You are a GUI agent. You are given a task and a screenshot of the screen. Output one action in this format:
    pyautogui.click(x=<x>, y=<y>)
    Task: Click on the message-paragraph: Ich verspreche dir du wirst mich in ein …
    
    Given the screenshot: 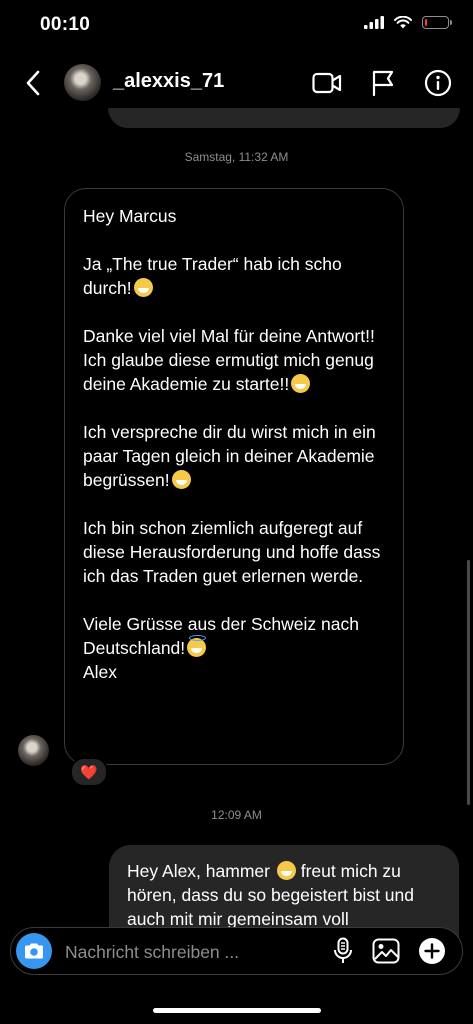 What is the action you would take?
    pyautogui.click(x=229, y=456)
    